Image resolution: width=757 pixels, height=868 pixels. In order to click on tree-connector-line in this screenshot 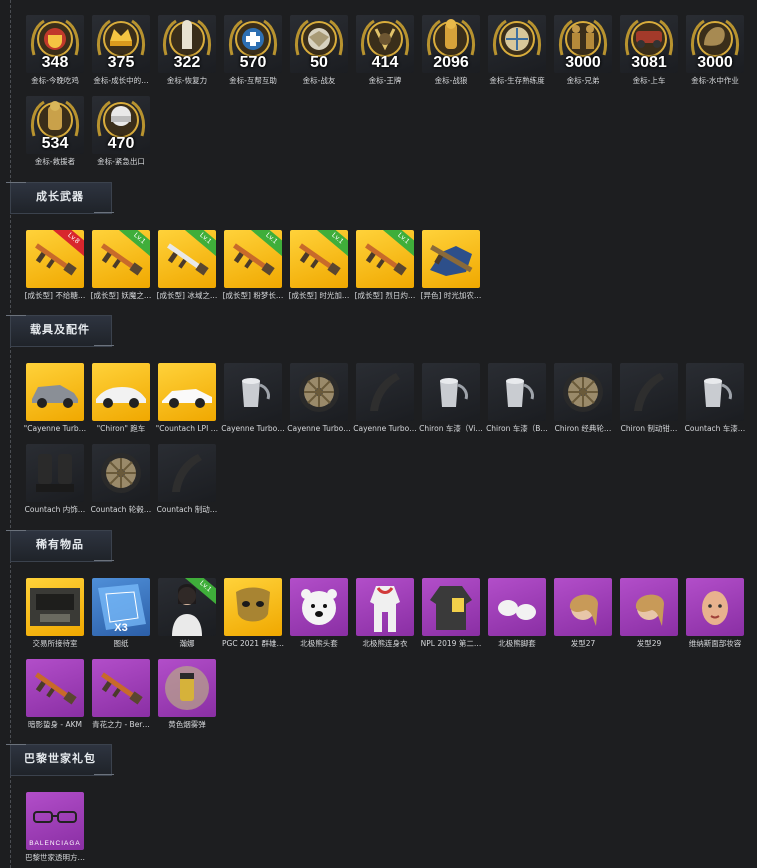, I will do `click(10, 434)`.